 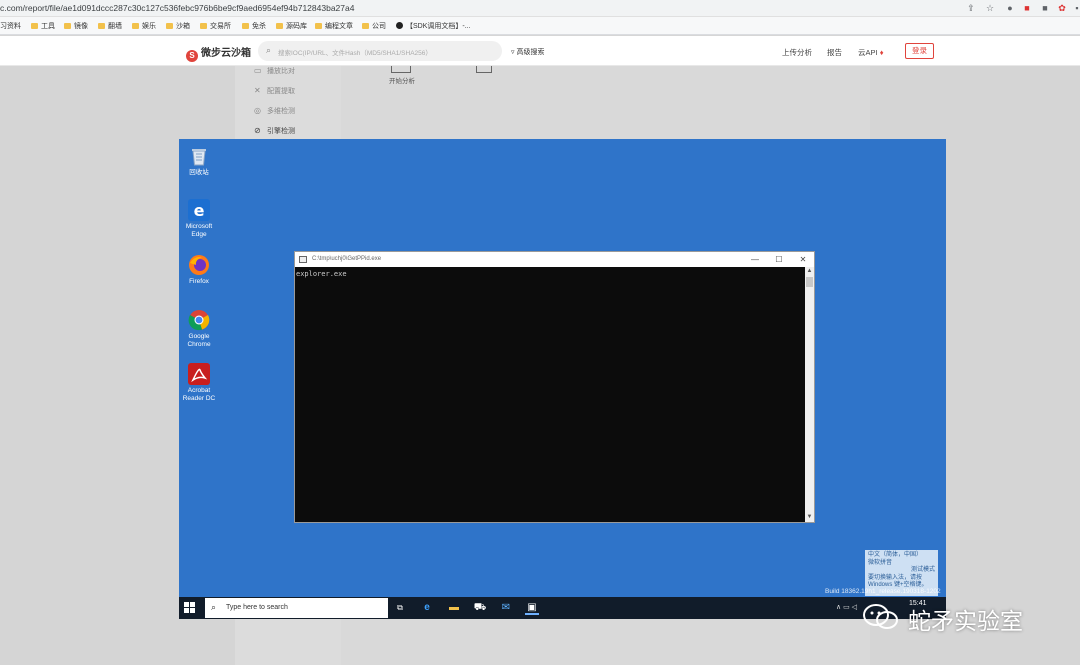 What do you see at coordinates (258, 70) in the screenshot?
I see `playback-icon: ▭` at bounding box center [258, 70].